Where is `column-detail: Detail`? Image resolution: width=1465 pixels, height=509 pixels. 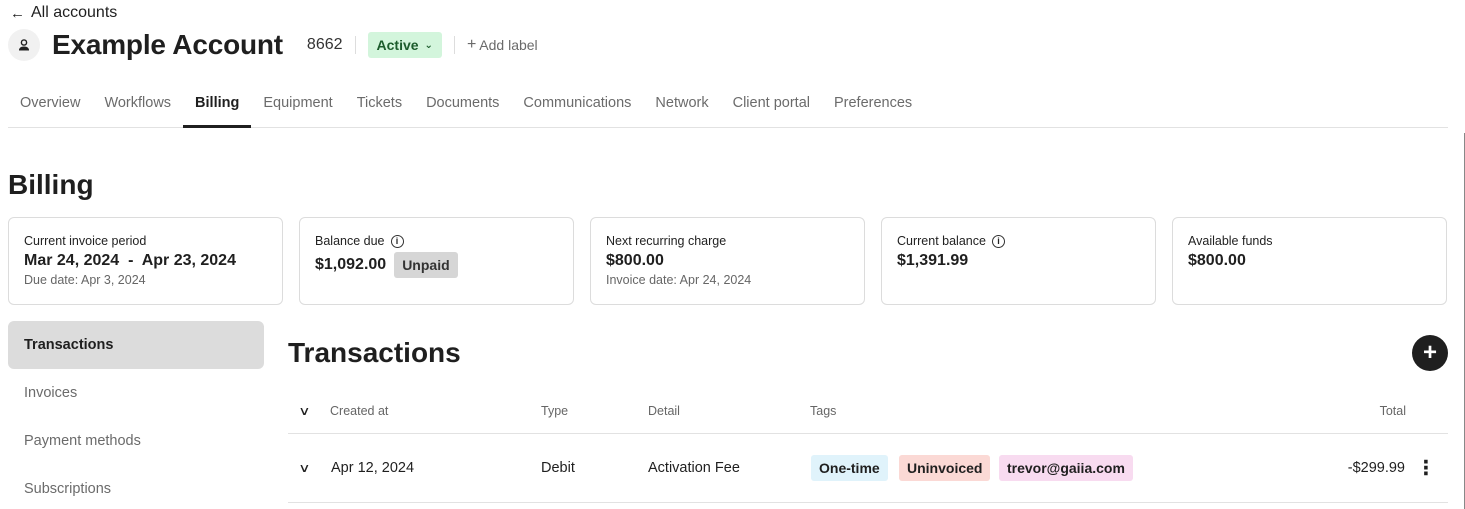
column-detail: Detail is located at coordinates (664, 411).